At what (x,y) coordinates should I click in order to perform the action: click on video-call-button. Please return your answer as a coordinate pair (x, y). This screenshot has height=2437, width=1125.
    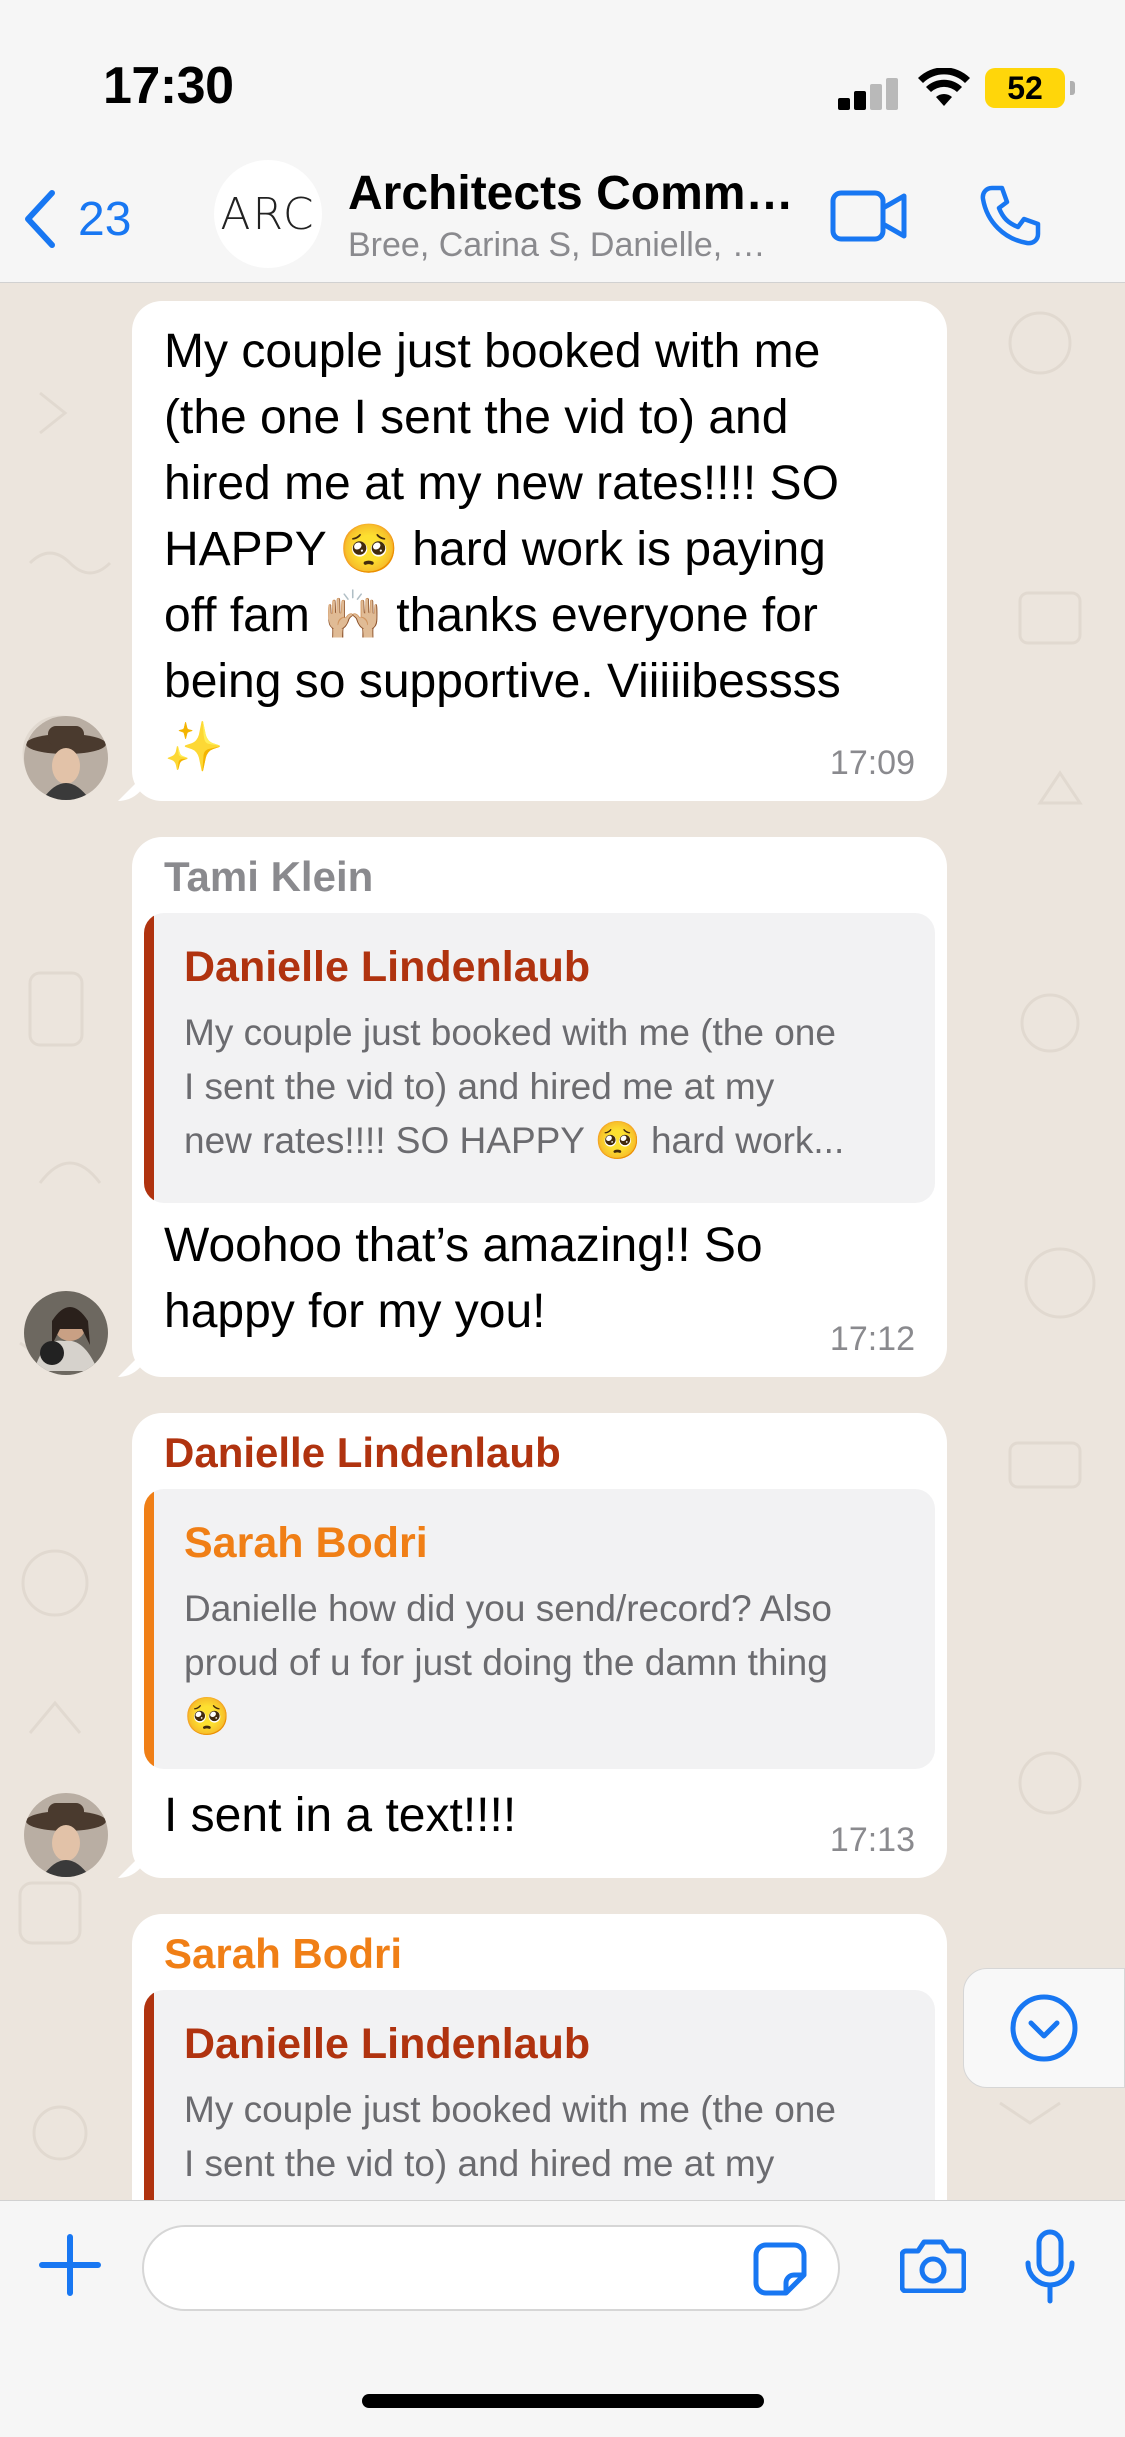
    Looking at the image, I should click on (869, 218).